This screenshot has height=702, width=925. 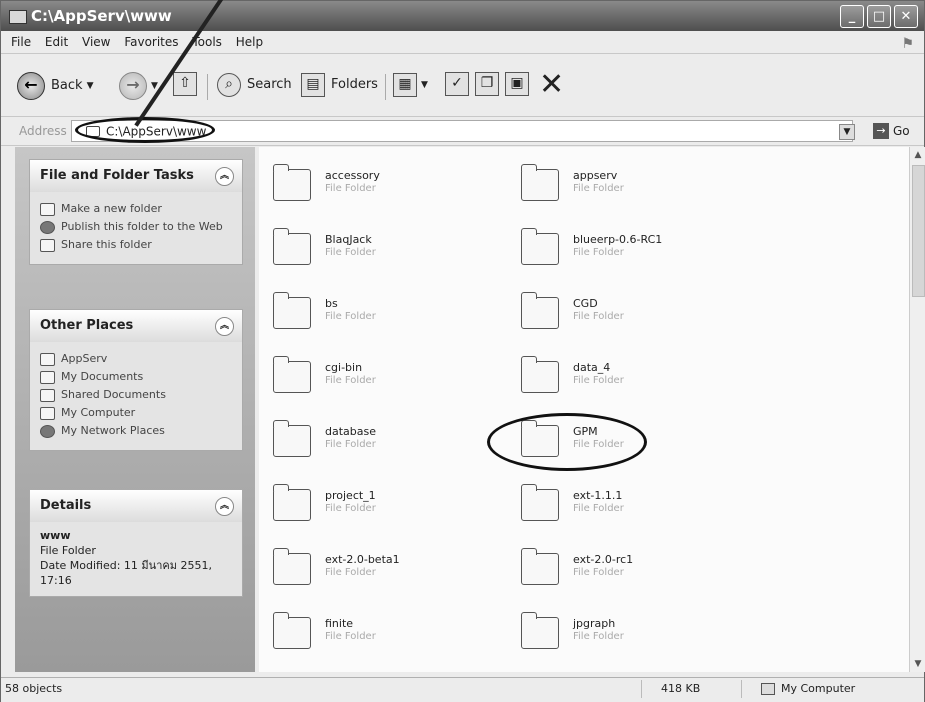 What do you see at coordinates (551, 85) in the screenshot?
I see `delete-button: ✕` at bounding box center [551, 85].